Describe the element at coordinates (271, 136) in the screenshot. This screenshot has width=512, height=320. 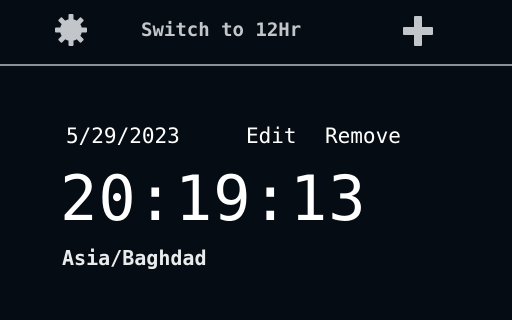
I see `edit-clock-button: Edit` at that location.